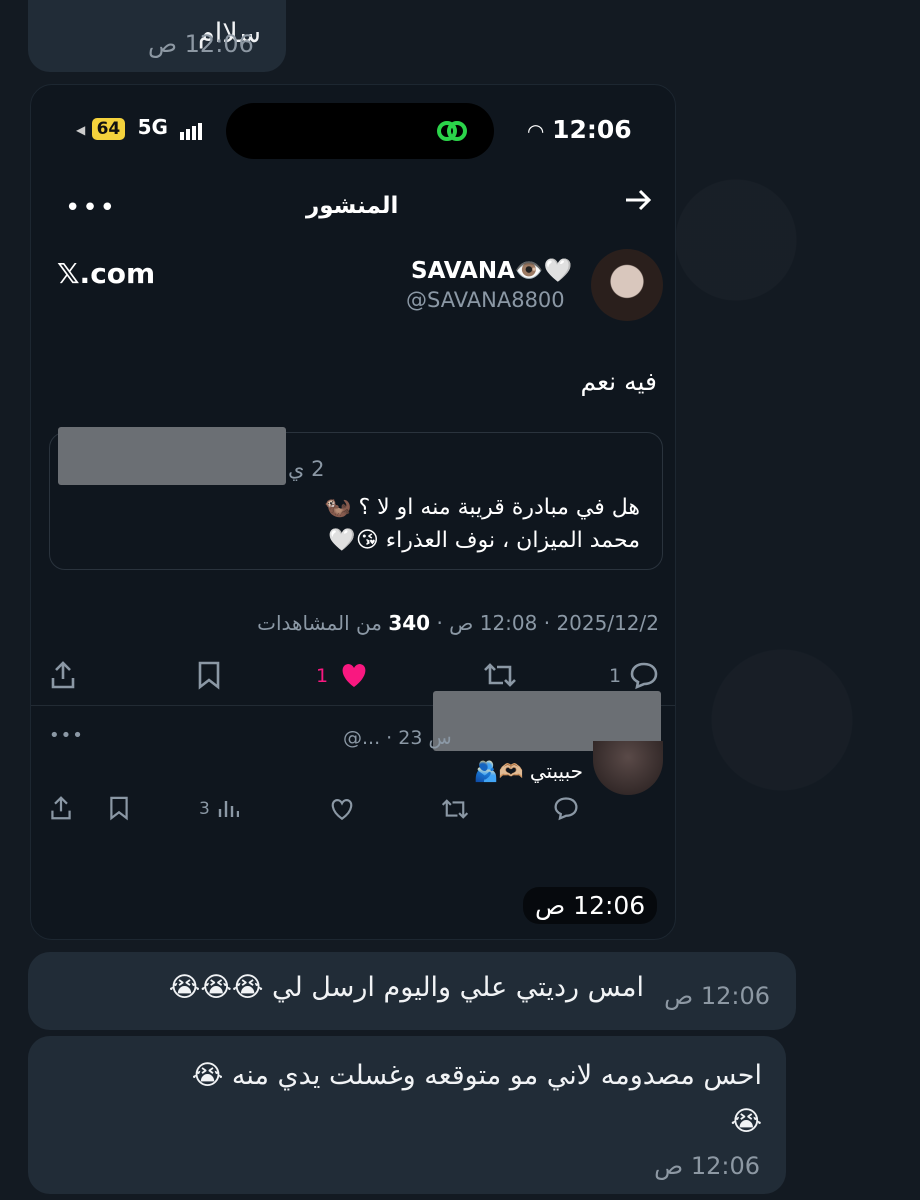 The width and height of the screenshot is (920, 1200). I want to click on reply-meta: @... · 23 س, so click(397, 738).